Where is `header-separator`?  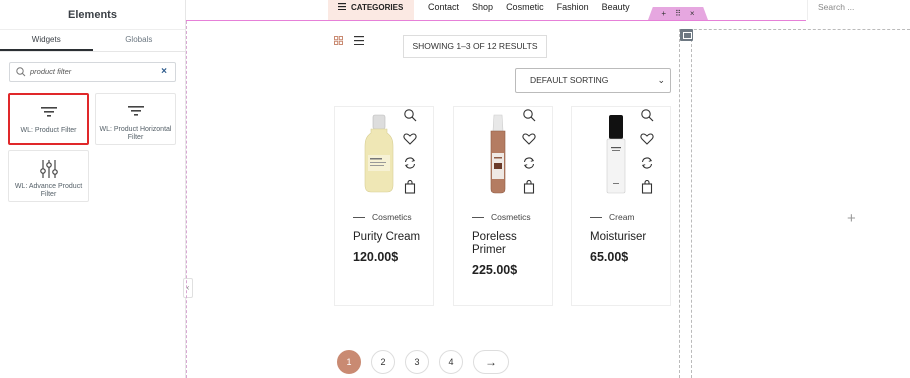
header-separator is located at coordinates (807, 10).